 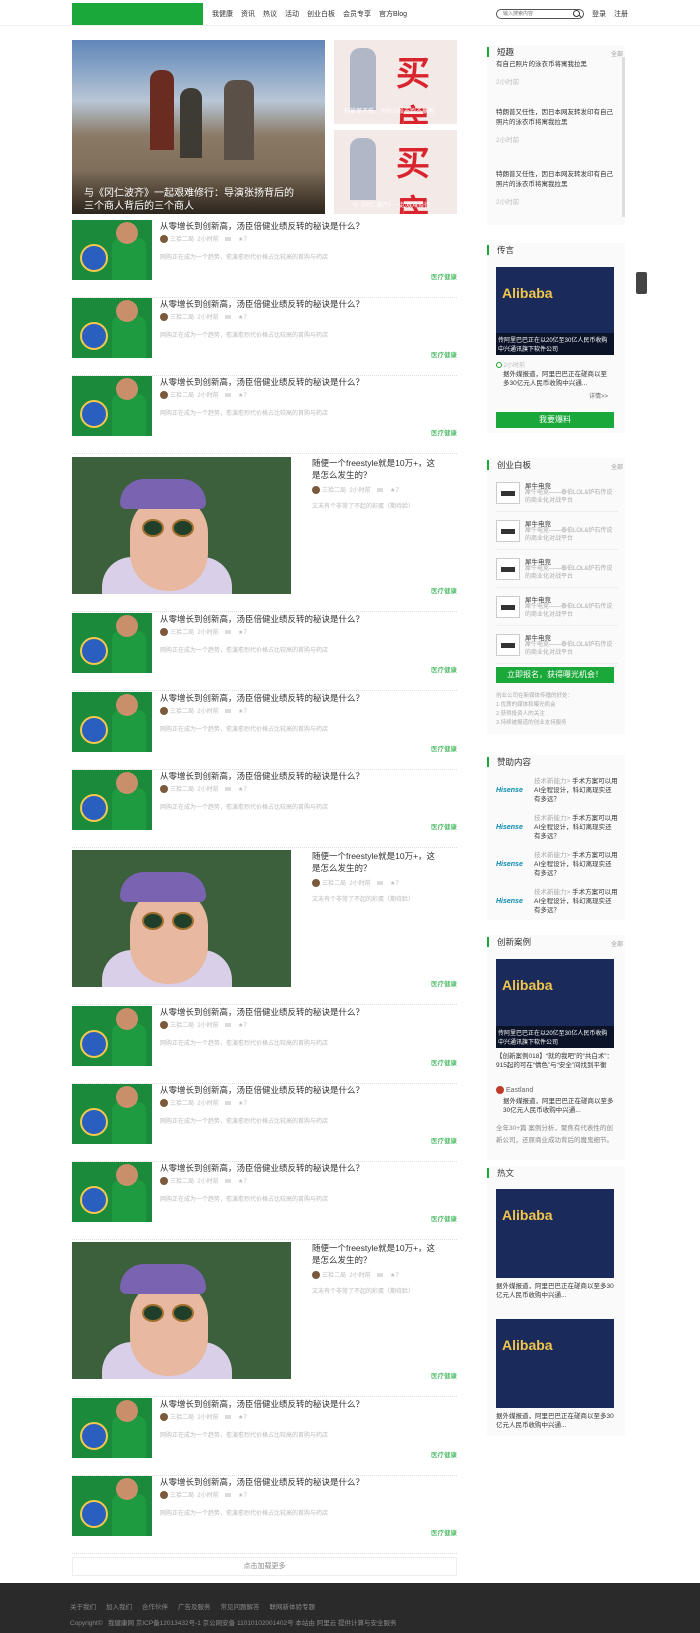 What do you see at coordinates (598, 395) in the screenshot?
I see `rumor-more-link: 详情>>` at bounding box center [598, 395].